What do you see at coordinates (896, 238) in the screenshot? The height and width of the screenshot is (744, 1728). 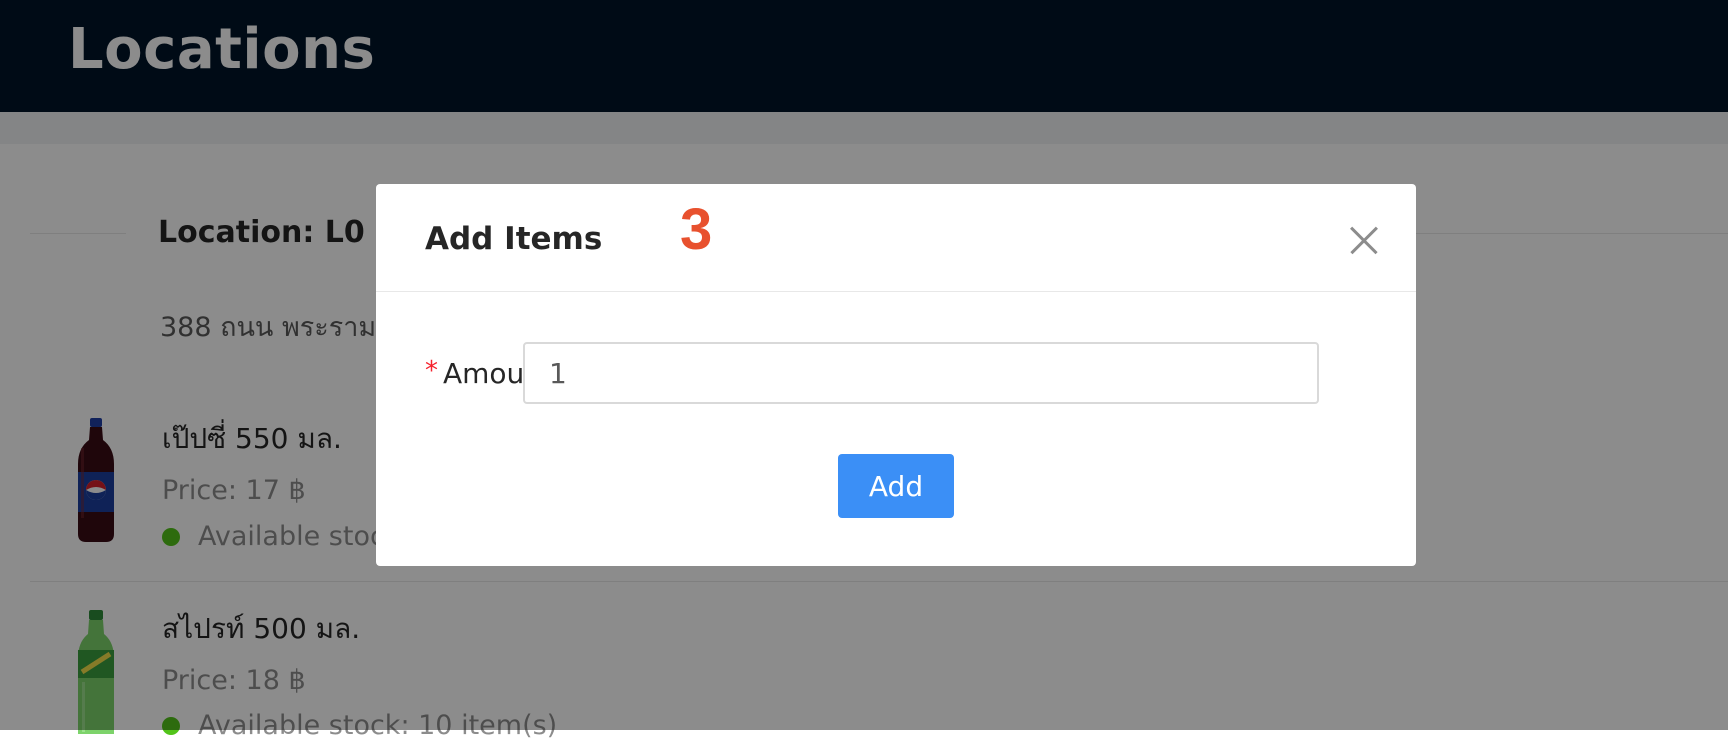 I see `modal-header: Add Items 3` at bounding box center [896, 238].